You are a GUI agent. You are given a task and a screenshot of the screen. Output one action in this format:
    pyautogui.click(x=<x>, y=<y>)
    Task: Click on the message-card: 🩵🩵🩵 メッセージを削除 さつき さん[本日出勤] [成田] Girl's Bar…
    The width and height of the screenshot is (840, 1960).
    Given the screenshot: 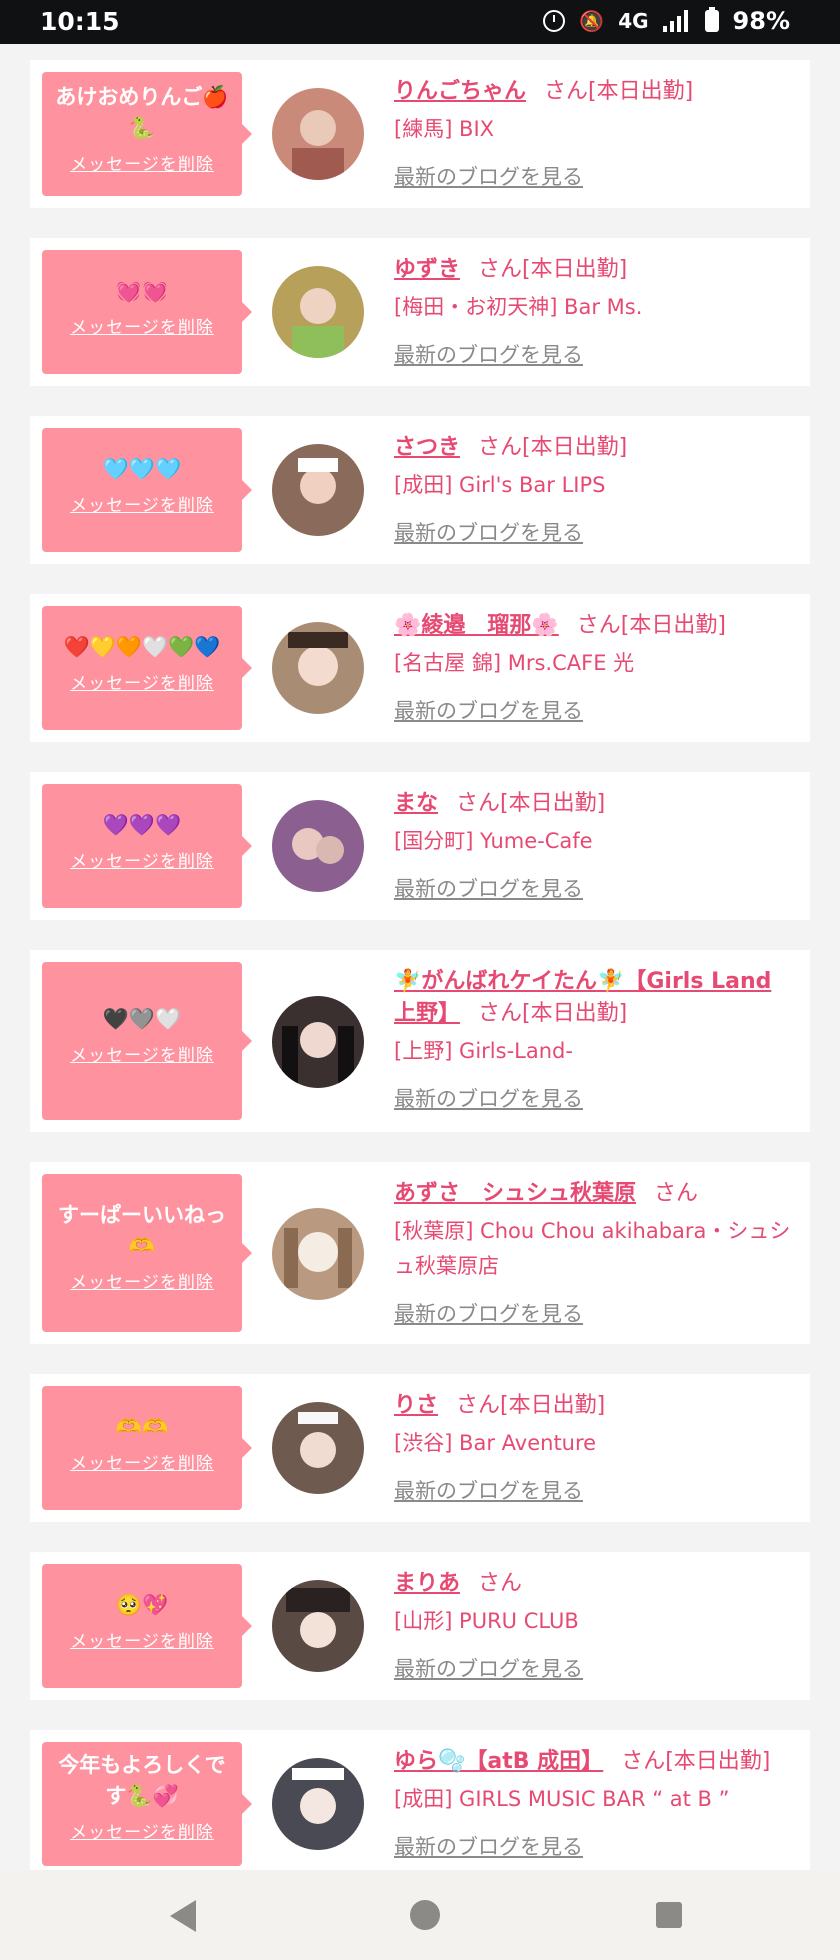 What is the action you would take?
    pyautogui.click(x=420, y=490)
    